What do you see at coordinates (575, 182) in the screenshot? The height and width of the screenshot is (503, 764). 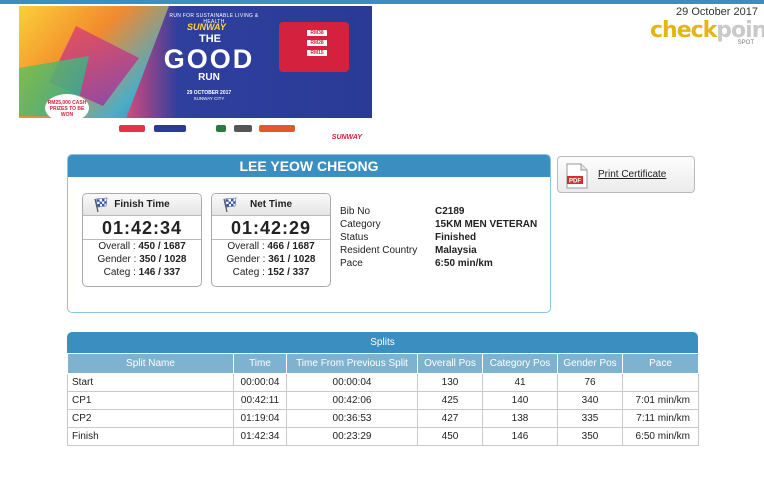 I see `pdf-icon-text: PDF` at bounding box center [575, 182].